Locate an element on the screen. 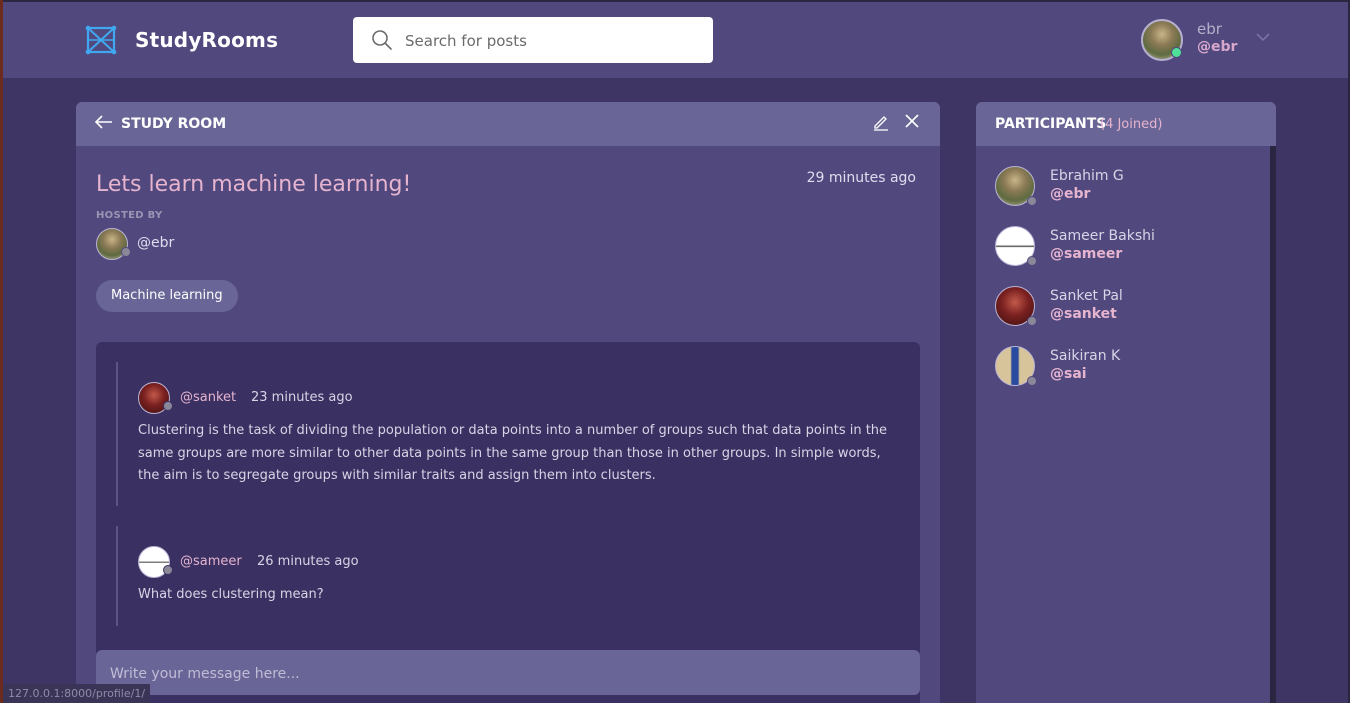 This screenshot has width=1350, height=703. participant-name: Sameer Bakshi is located at coordinates (1102, 236).